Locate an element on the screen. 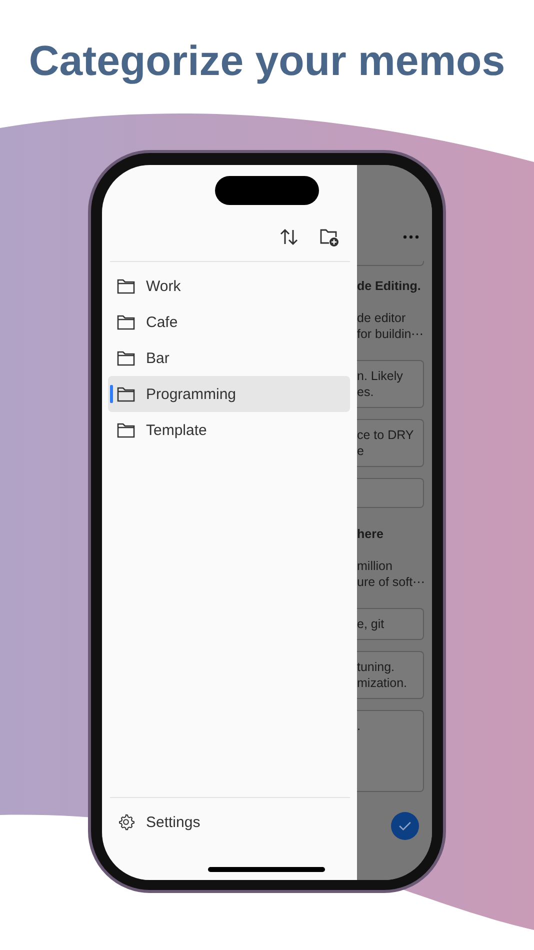  memo-card: n. Likely es. is located at coordinates (390, 384).